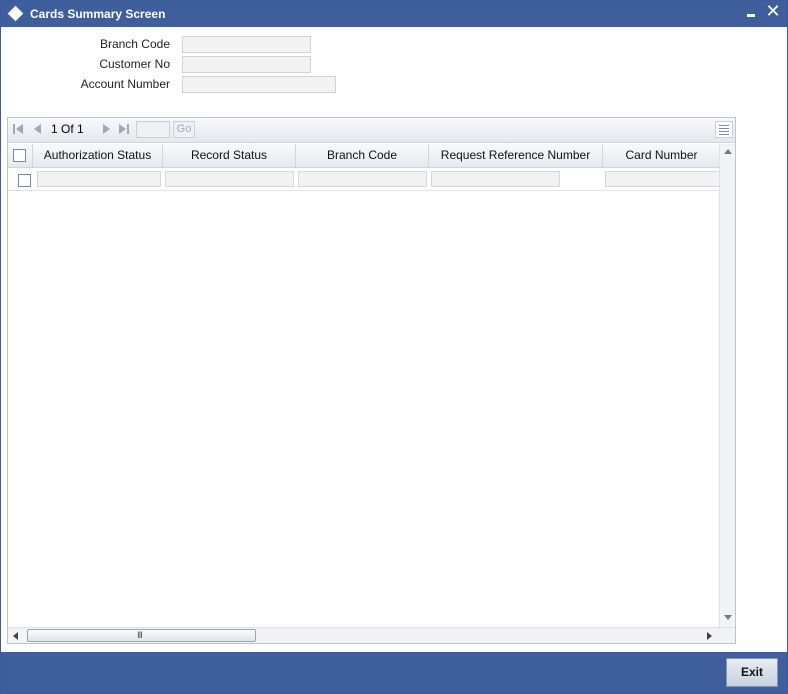 Image resolution: width=788 pixels, height=694 pixels. Describe the element at coordinates (662, 179) in the screenshot. I see `row-card-number-input` at that location.